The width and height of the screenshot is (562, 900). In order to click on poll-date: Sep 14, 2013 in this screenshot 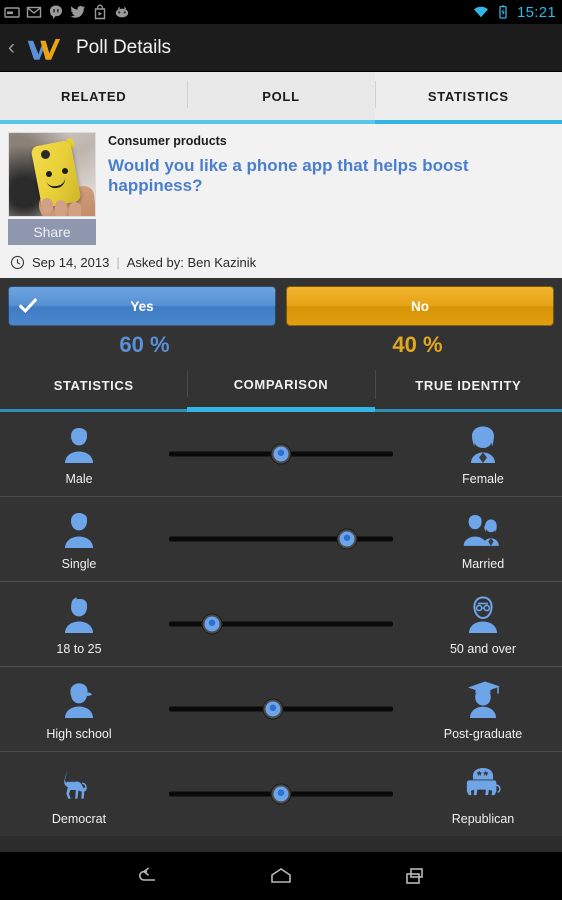, I will do `click(71, 262)`.